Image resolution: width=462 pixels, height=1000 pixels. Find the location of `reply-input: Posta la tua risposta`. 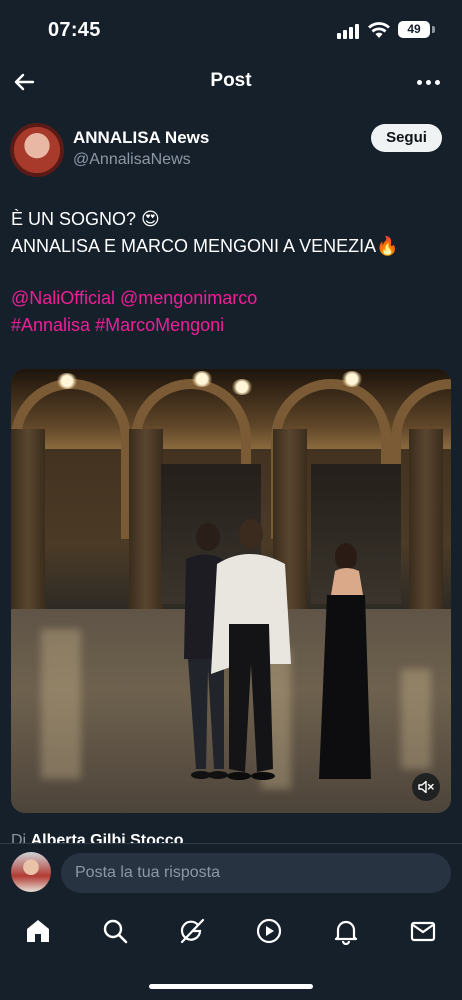

reply-input: Posta la tua risposta is located at coordinates (256, 873).